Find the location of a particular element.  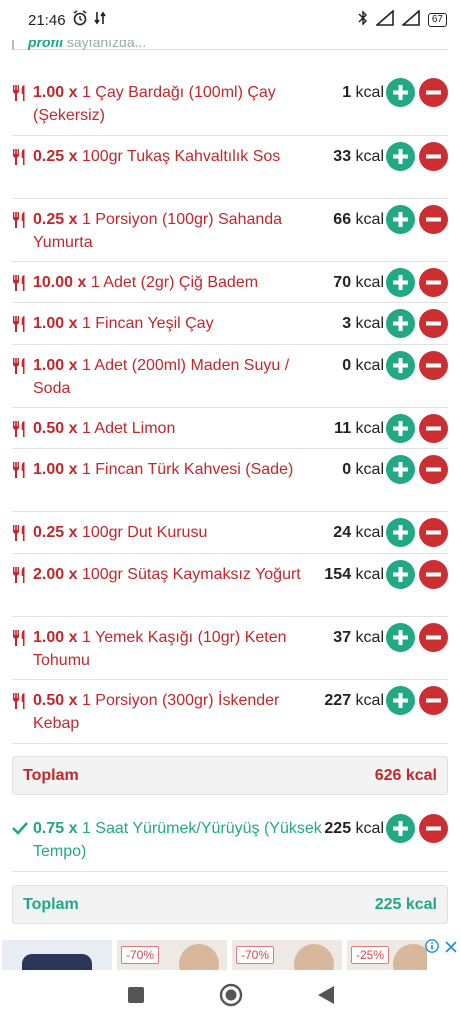

food-total-label: Toplam is located at coordinates (51, 775).